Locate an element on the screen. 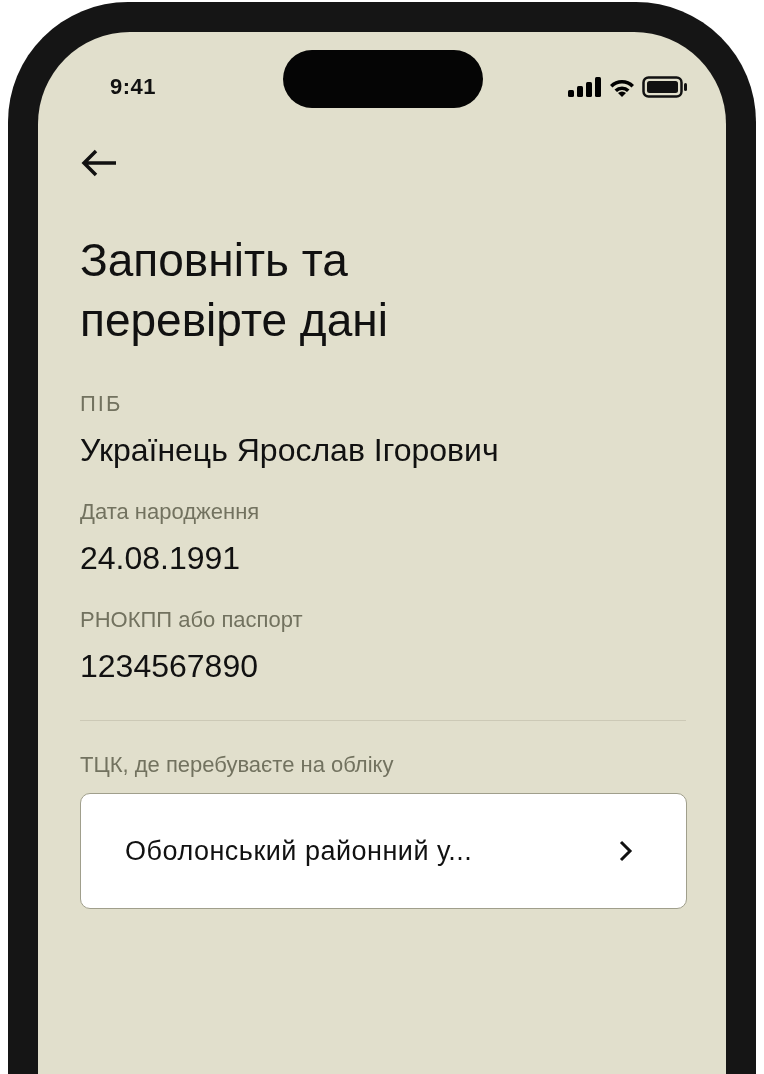  back-arrow-icon is located at coordinates (99, 163).